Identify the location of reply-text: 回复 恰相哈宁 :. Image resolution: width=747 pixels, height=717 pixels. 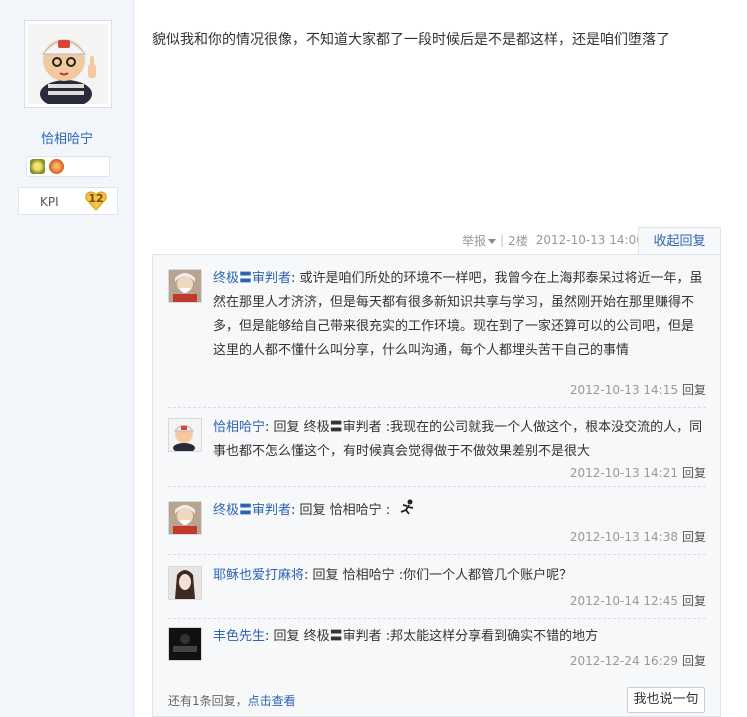
(345, 510).